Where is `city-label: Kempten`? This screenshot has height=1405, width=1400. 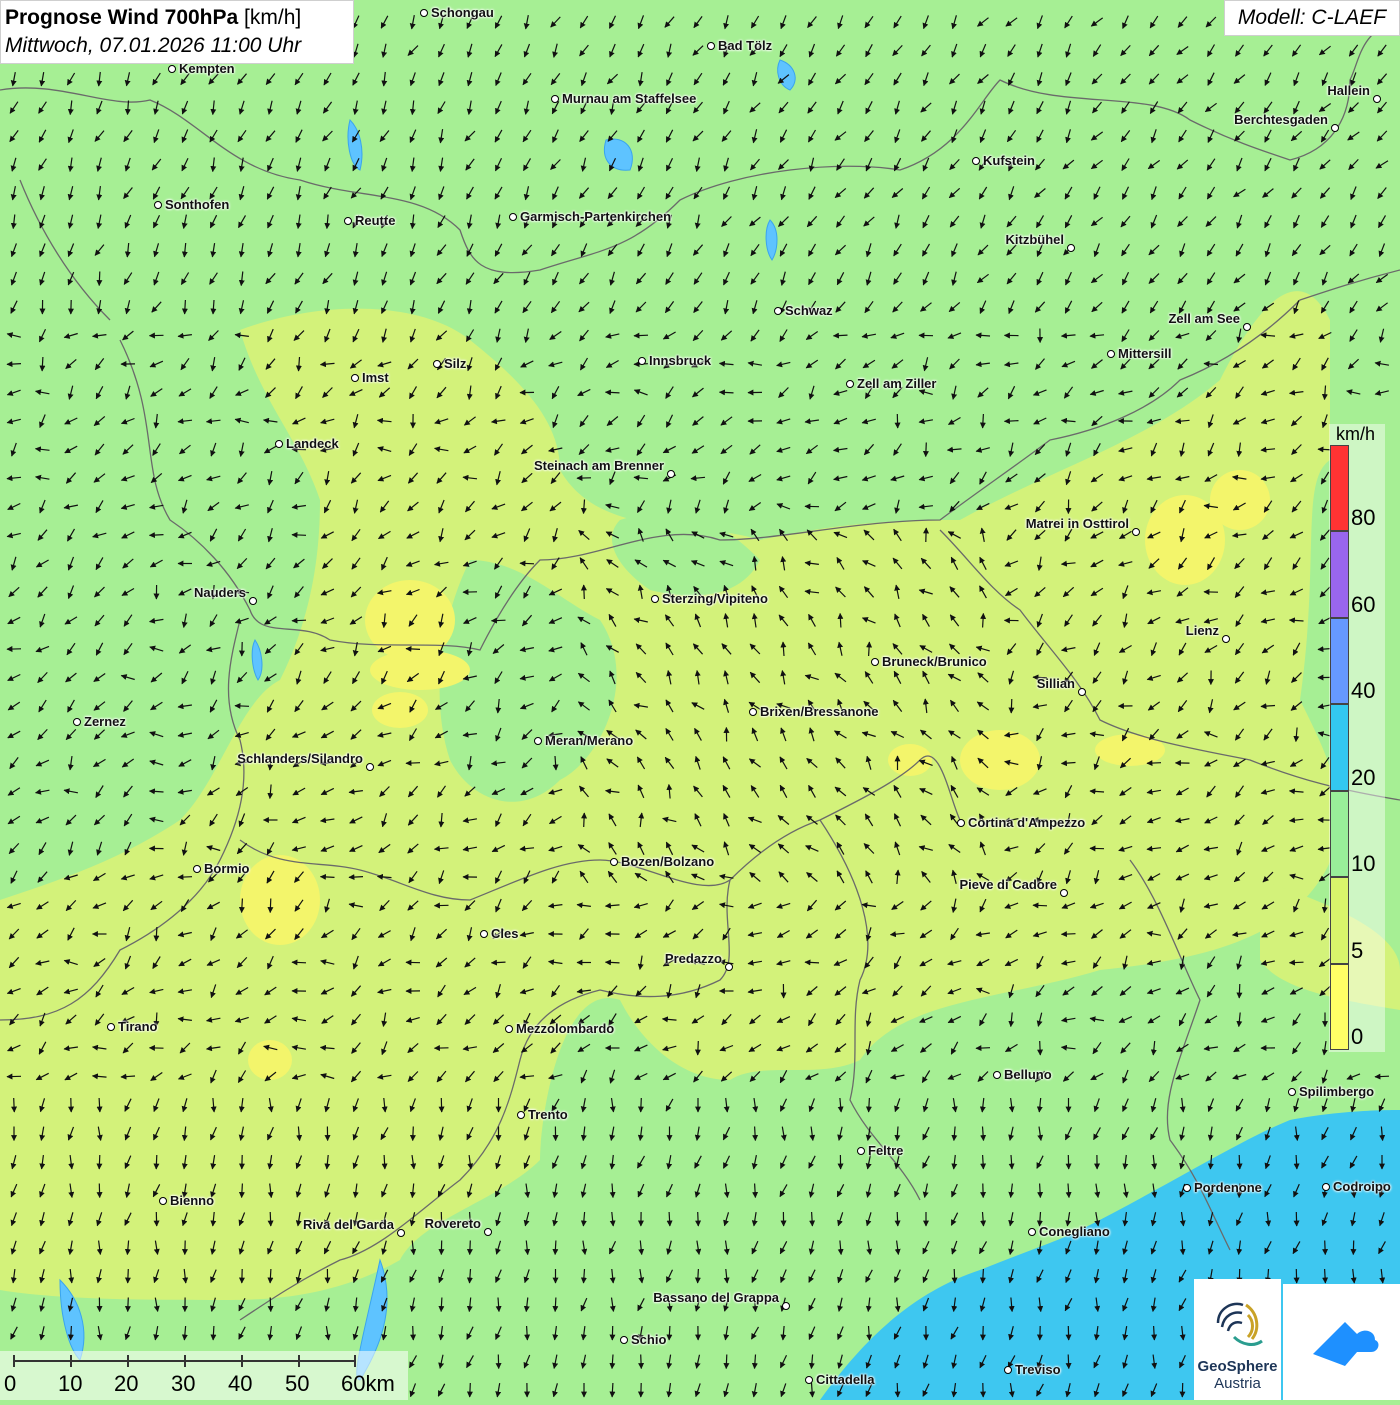
city-label: Kempten is located at coordinates (207, 69).